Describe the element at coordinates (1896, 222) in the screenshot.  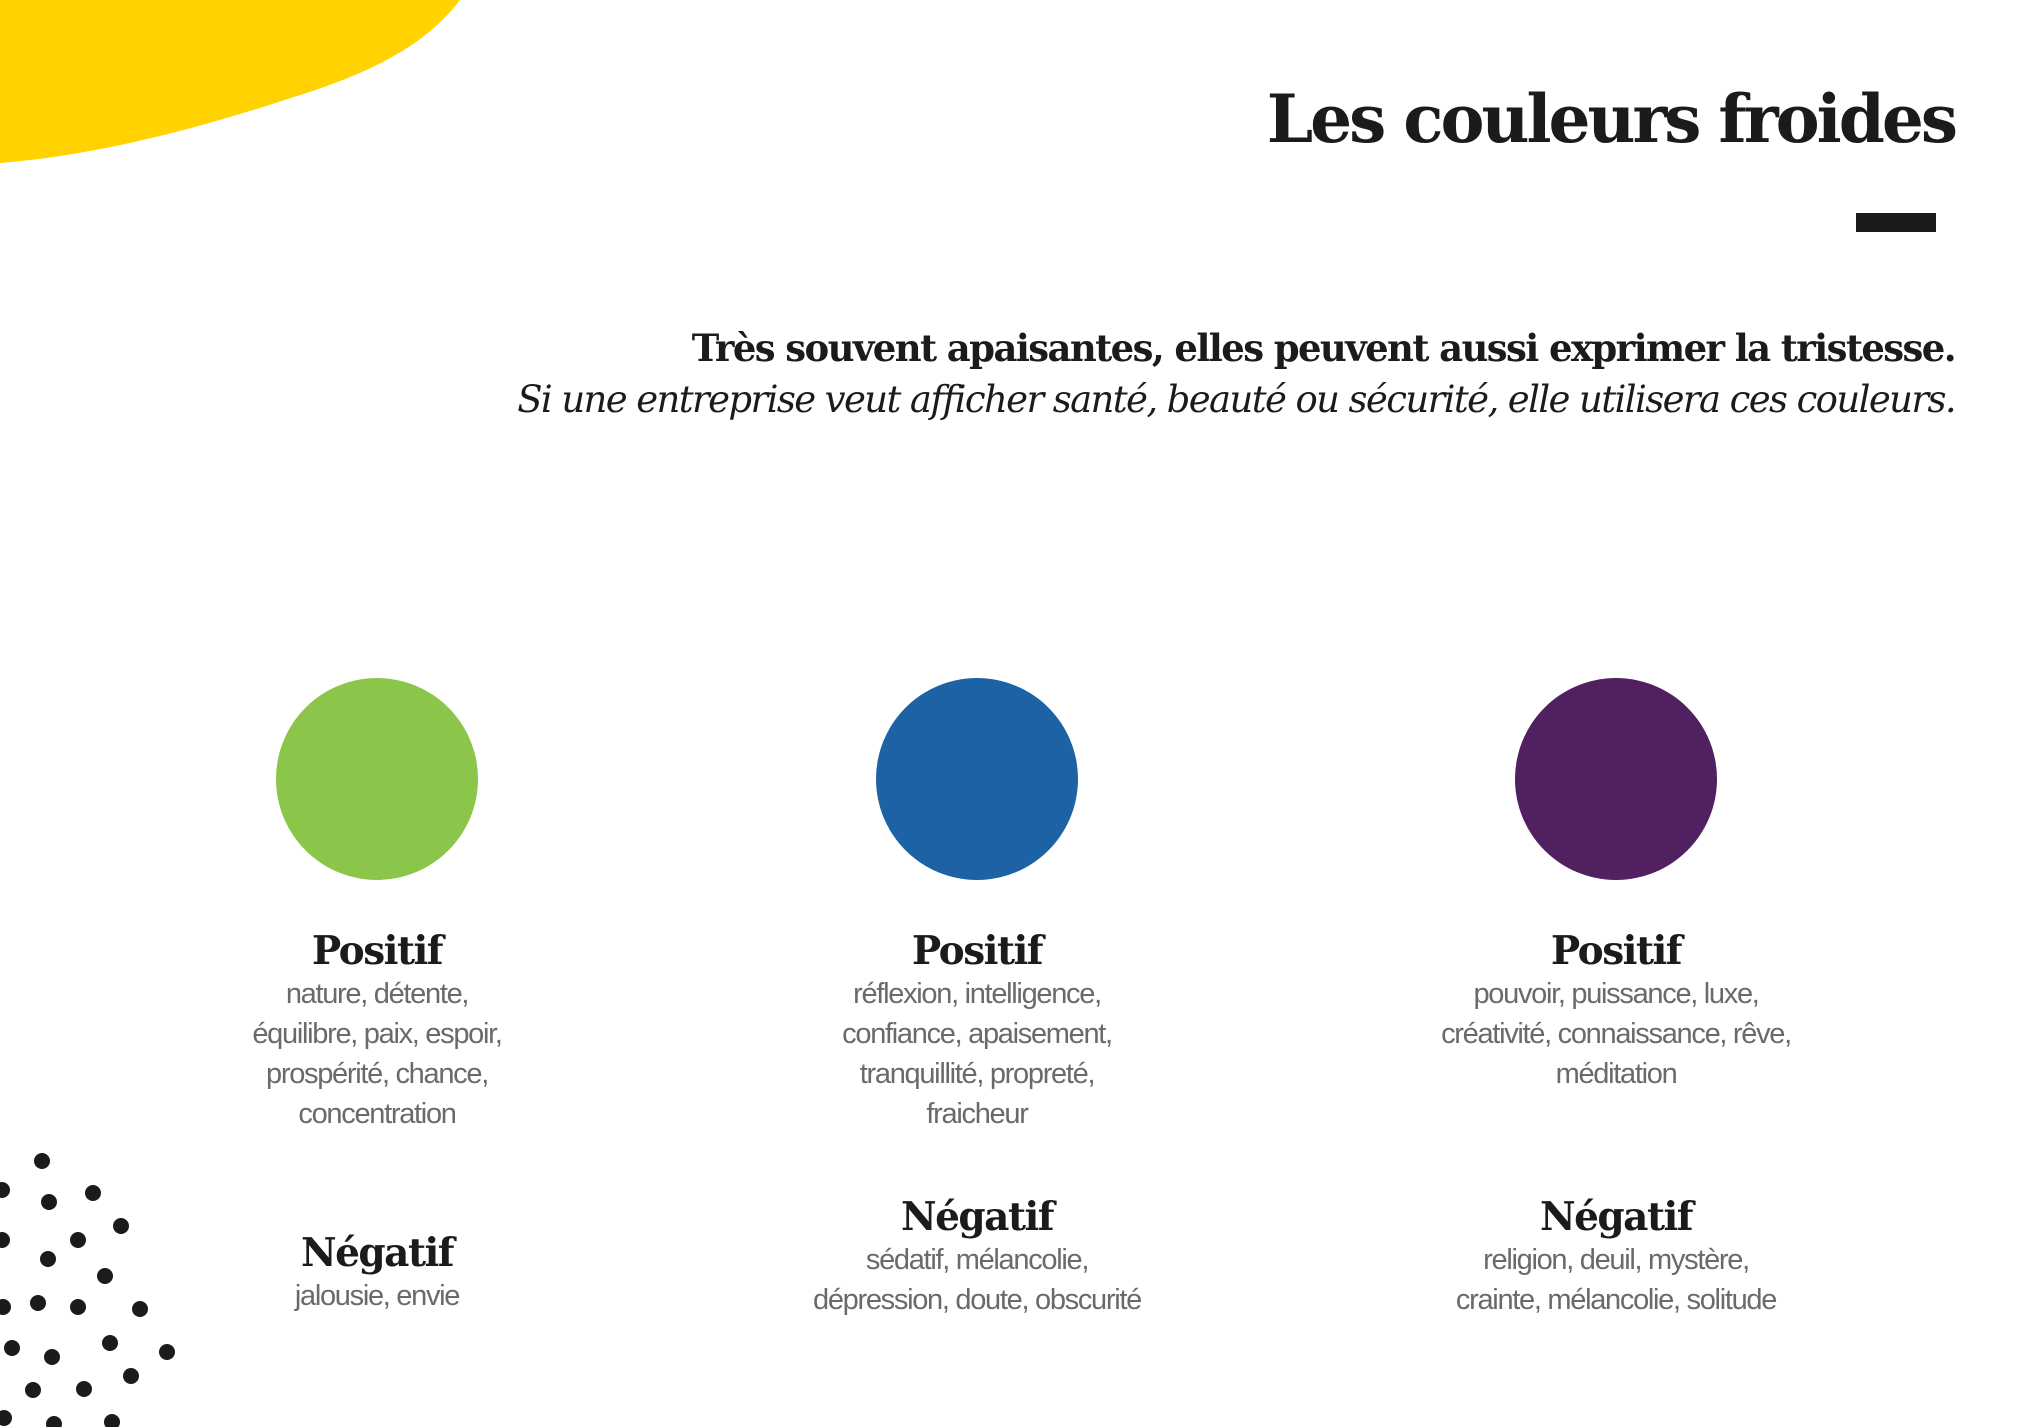
I see `title-underline` at that location.